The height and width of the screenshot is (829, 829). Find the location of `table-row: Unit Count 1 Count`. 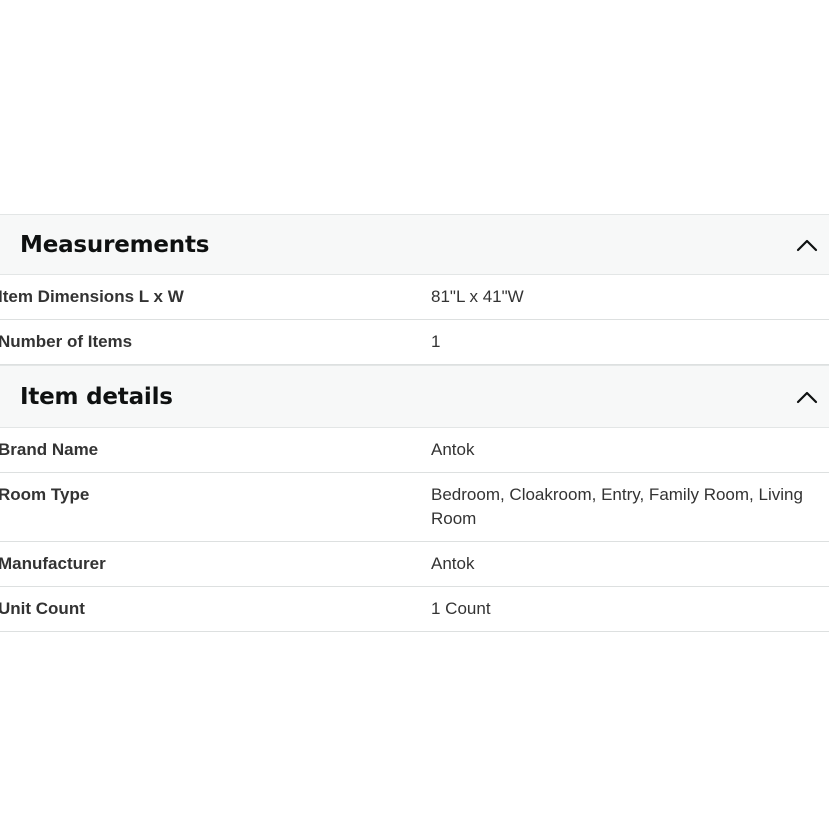

table-row: Unit Count 1 Count is located at coordinates (414, 609).